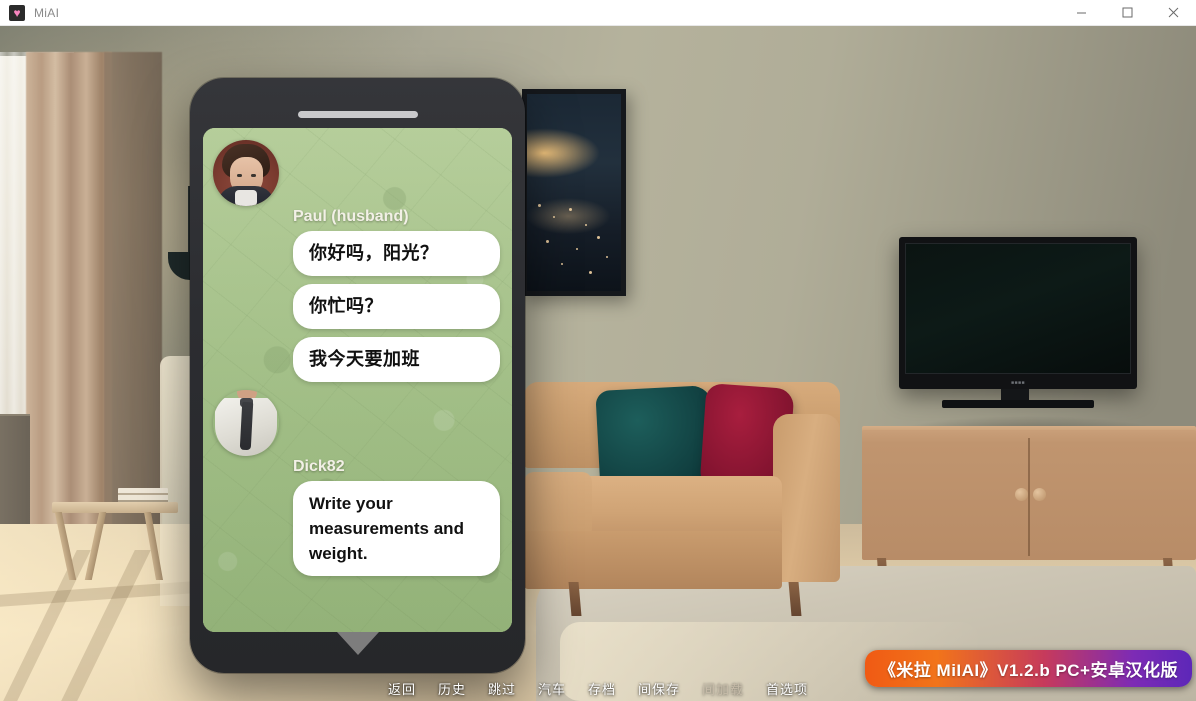  Describe the element at coordinates (659, 688) in the screenshot. I see `quick-menu-quick-save: 间保存` at that location.